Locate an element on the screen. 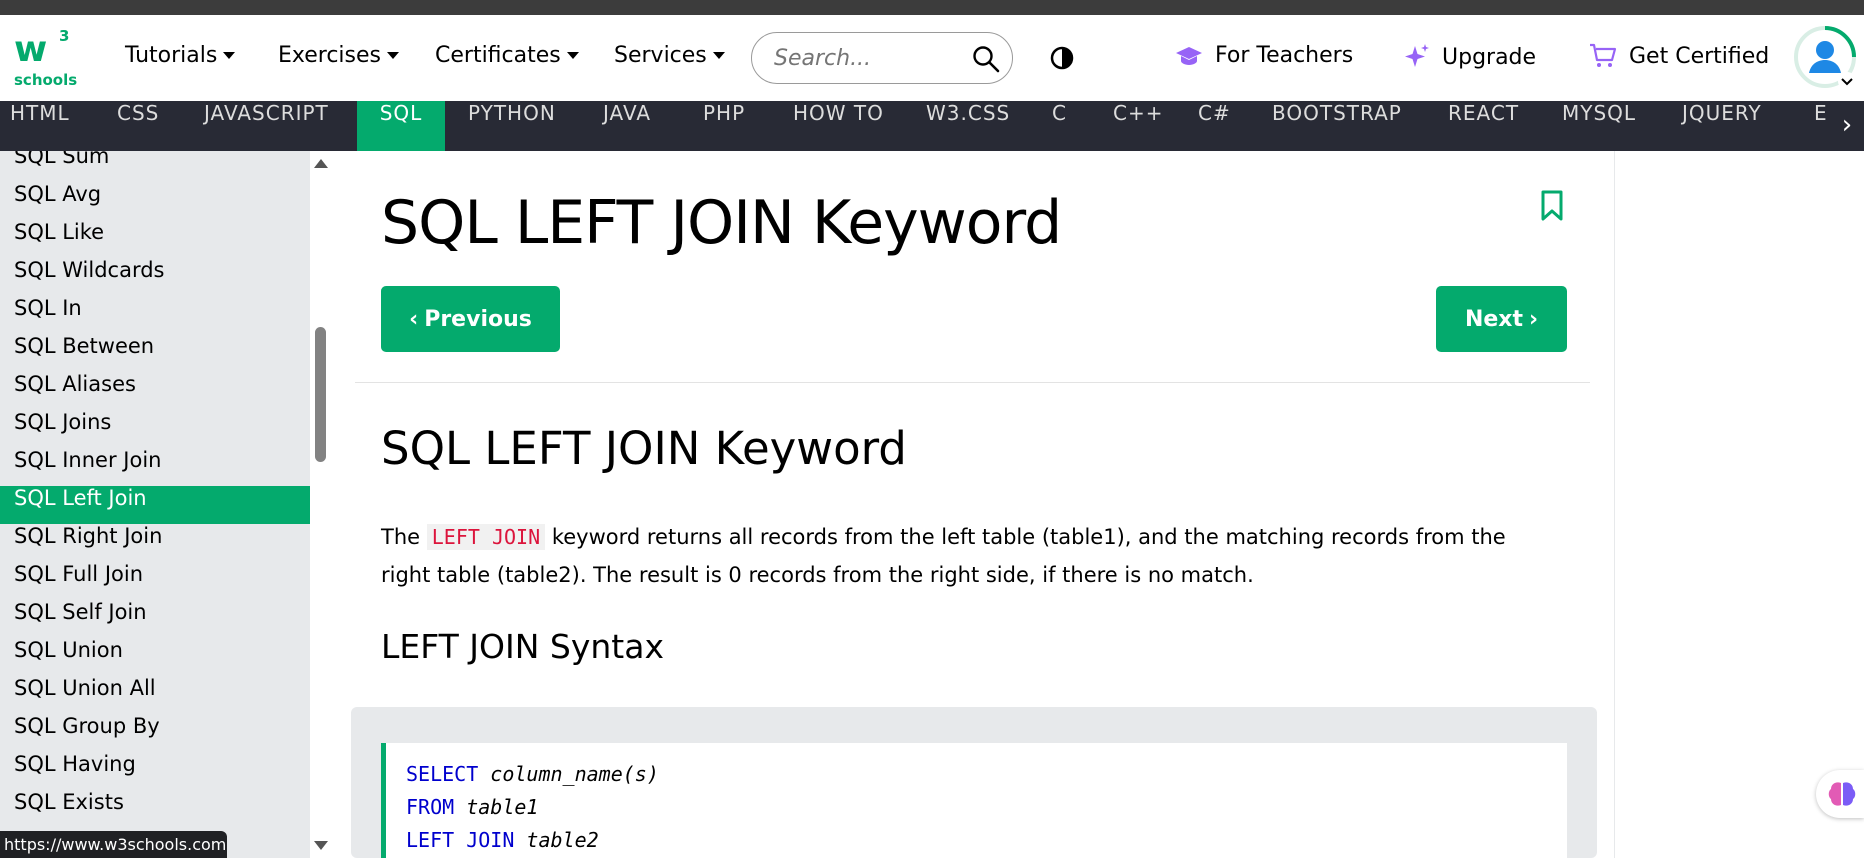  lang-react: REACT is located at coordinates (1483, 126).